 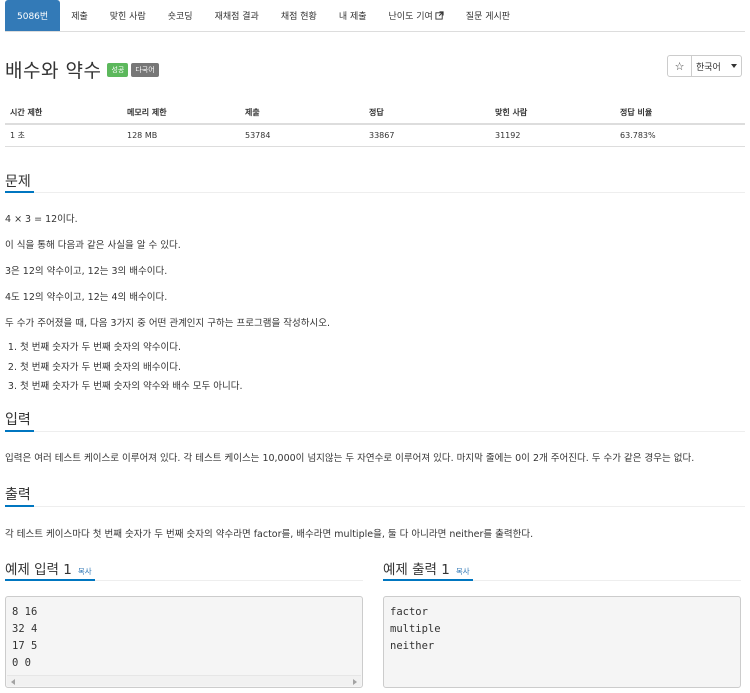 I want to click on tab-question-board: 질문 게시판, so click(x=488, y=15).